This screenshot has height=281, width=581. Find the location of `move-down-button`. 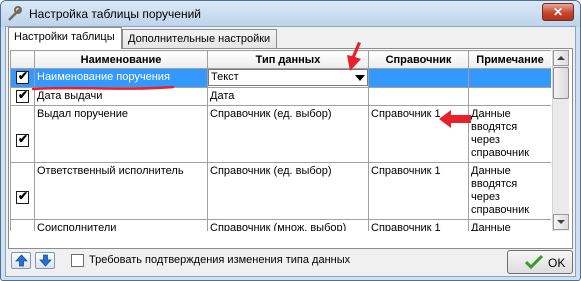

move-down-button is located at coordinates (45, 260).